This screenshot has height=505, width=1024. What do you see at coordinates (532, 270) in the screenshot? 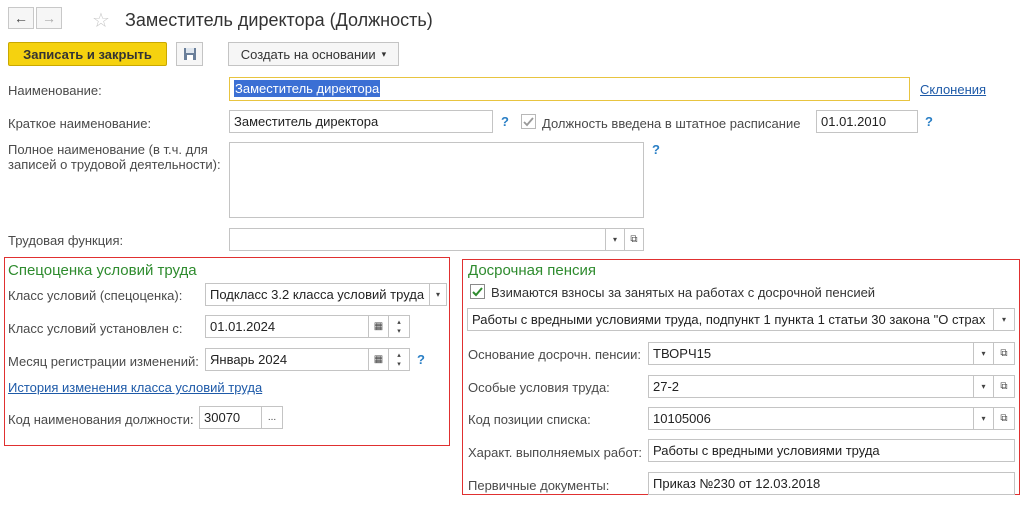
I see `early-pension-title: Досрочная пенсия` at bounding box center [532, 270].